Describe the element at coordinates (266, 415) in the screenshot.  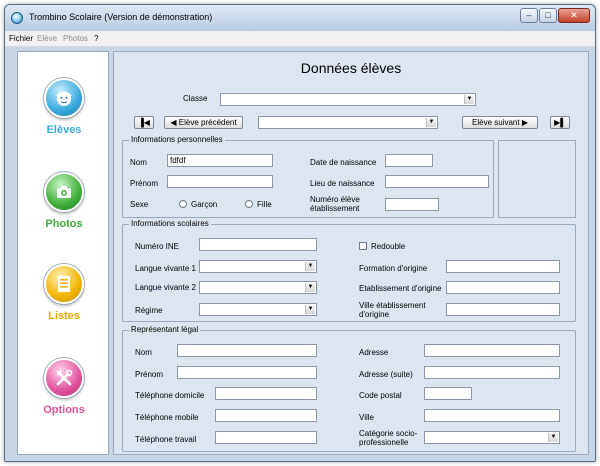
I see `tel-mob-field` at that location.